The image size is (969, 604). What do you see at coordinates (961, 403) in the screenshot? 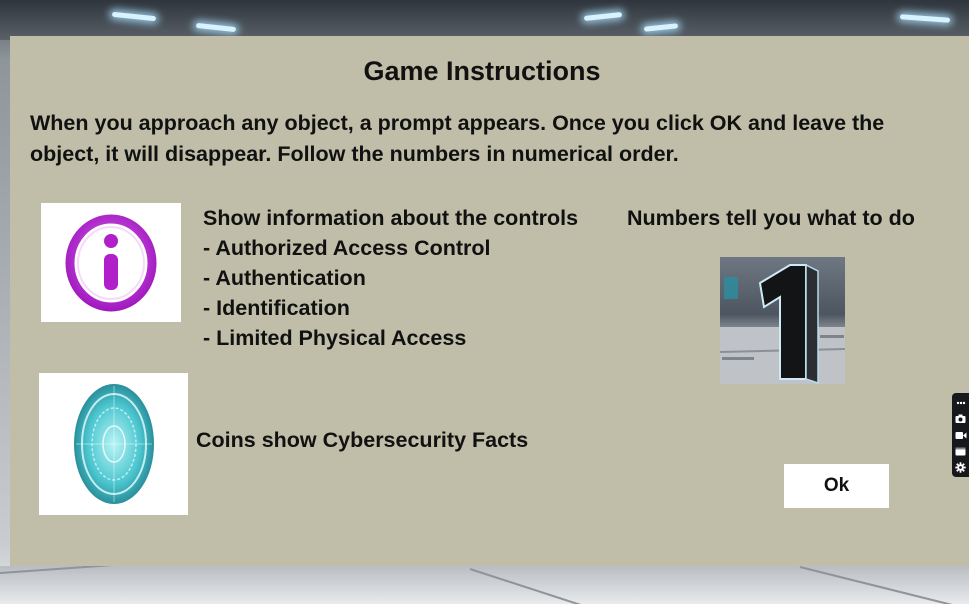
I see `more-icon` at bounding box center [961, 403].